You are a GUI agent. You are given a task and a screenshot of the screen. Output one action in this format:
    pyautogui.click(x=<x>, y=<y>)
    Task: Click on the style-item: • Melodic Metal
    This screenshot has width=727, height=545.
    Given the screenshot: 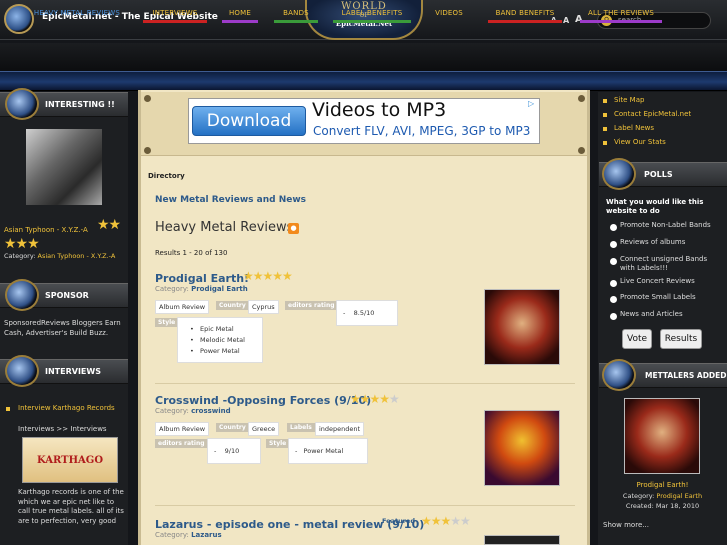 What is the action you would take?
    pyautogui.click(x=217, y=340)
    